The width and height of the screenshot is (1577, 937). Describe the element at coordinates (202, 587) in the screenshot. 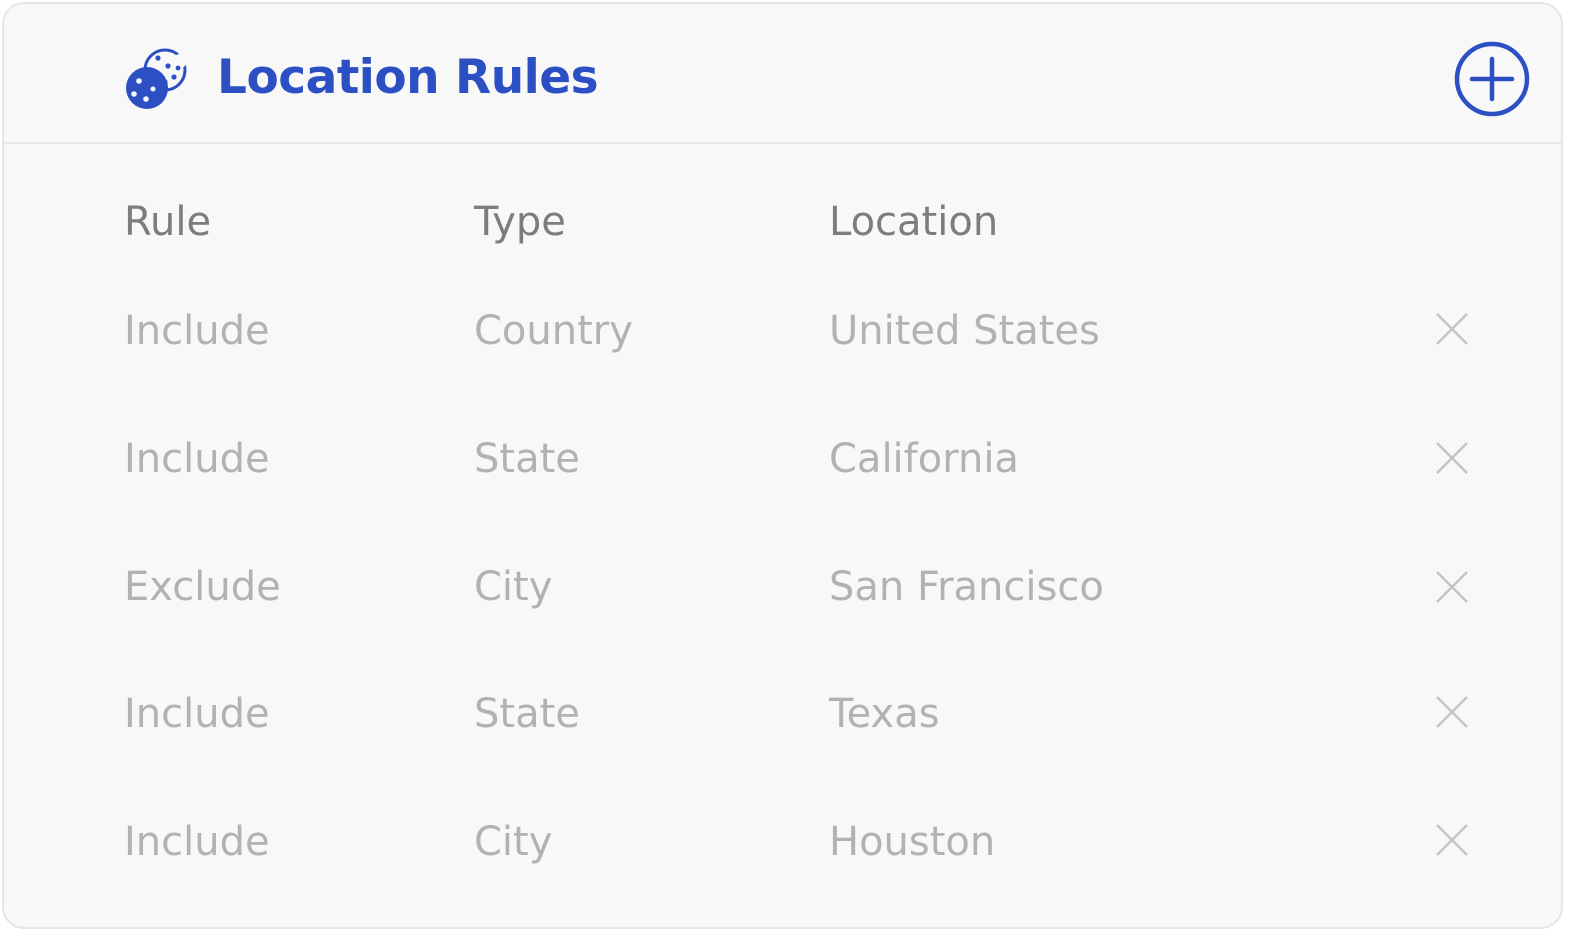

I see `rule-cell: Exclude` at that location.